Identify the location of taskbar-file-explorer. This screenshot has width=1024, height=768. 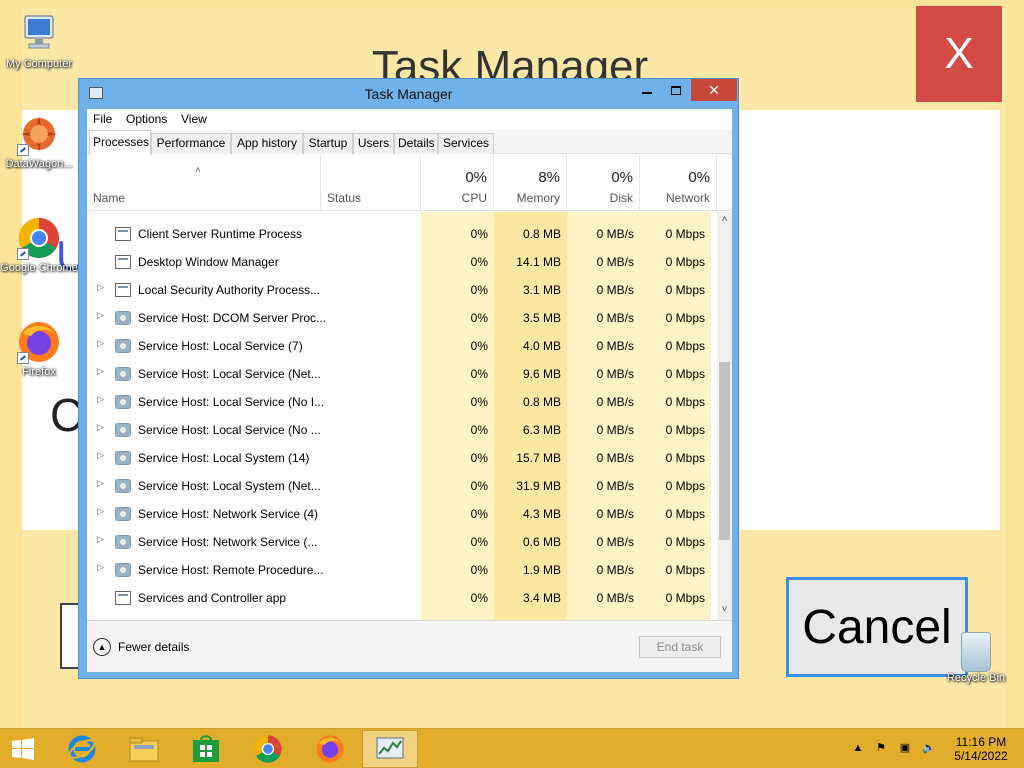
(144, 749).